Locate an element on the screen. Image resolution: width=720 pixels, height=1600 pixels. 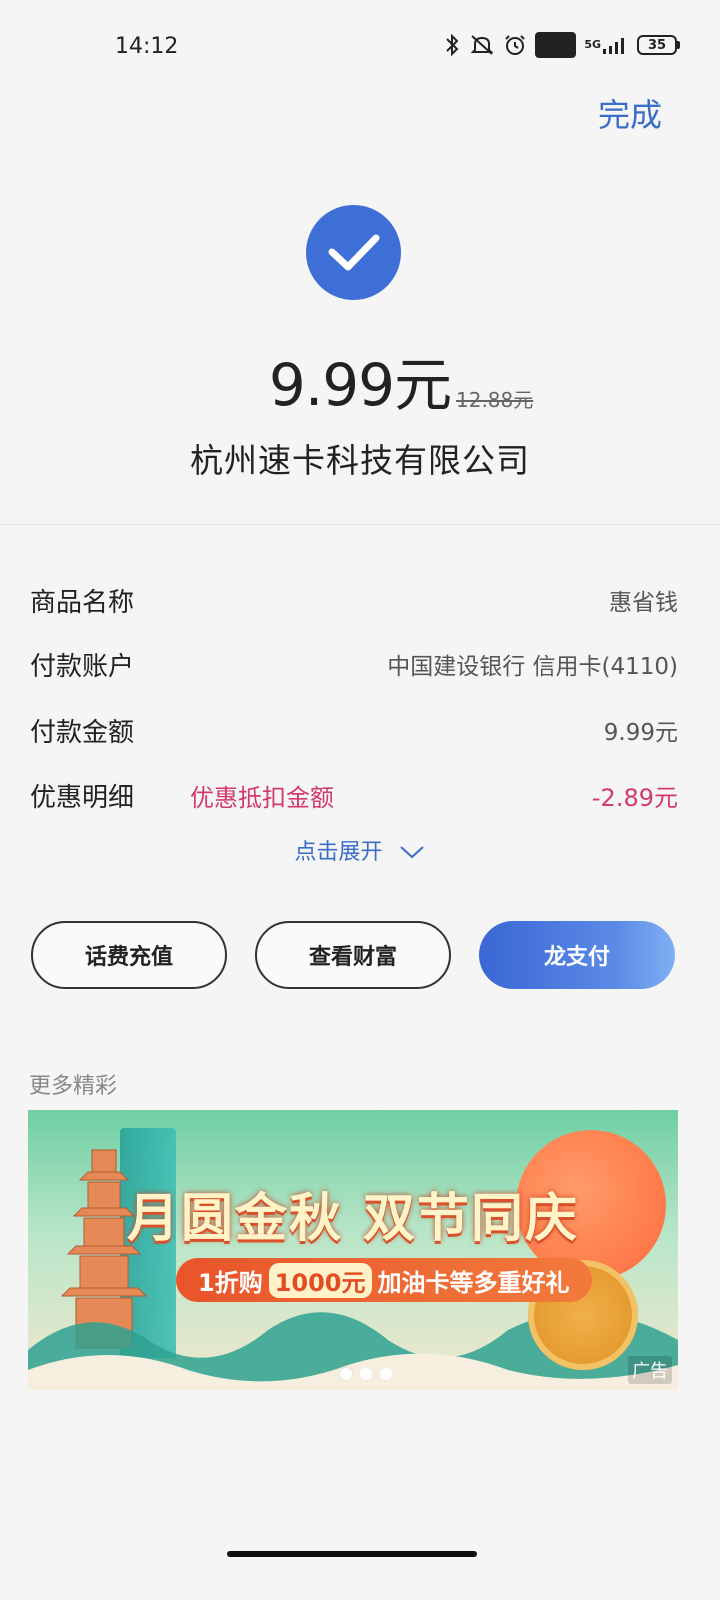
battery-icon: 35 is located at coordinates (658, 45).